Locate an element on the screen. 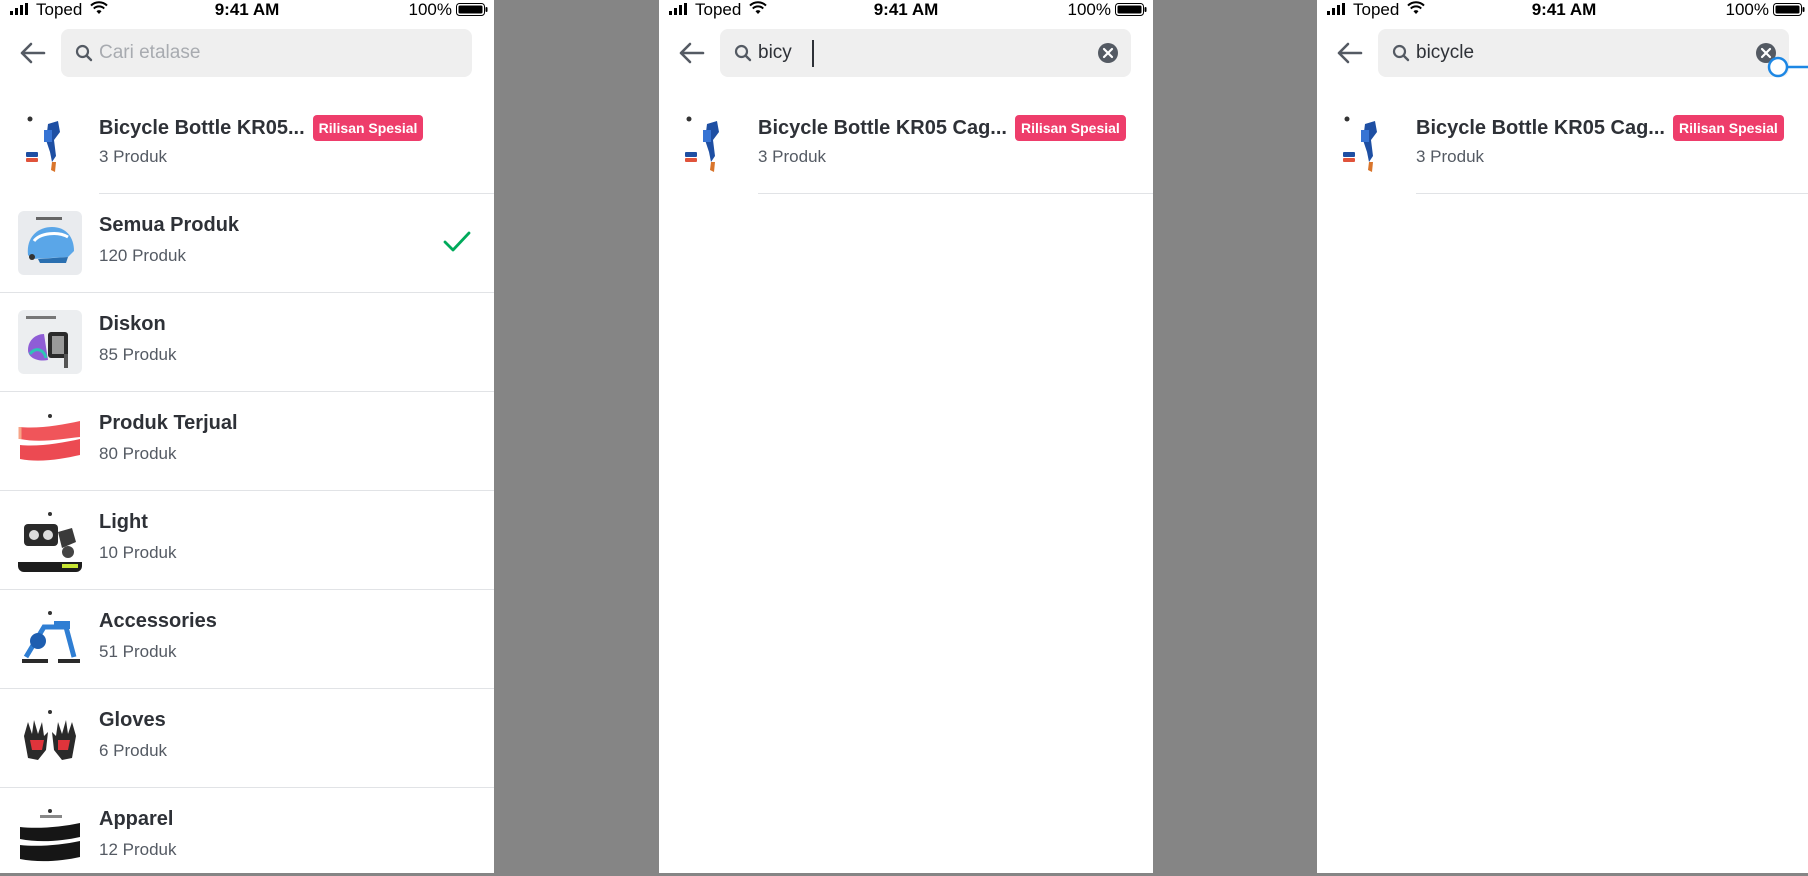 The width and height of the screenshot is (1808, 876). pedals-thumbnail is located at coordinates (50, 342).